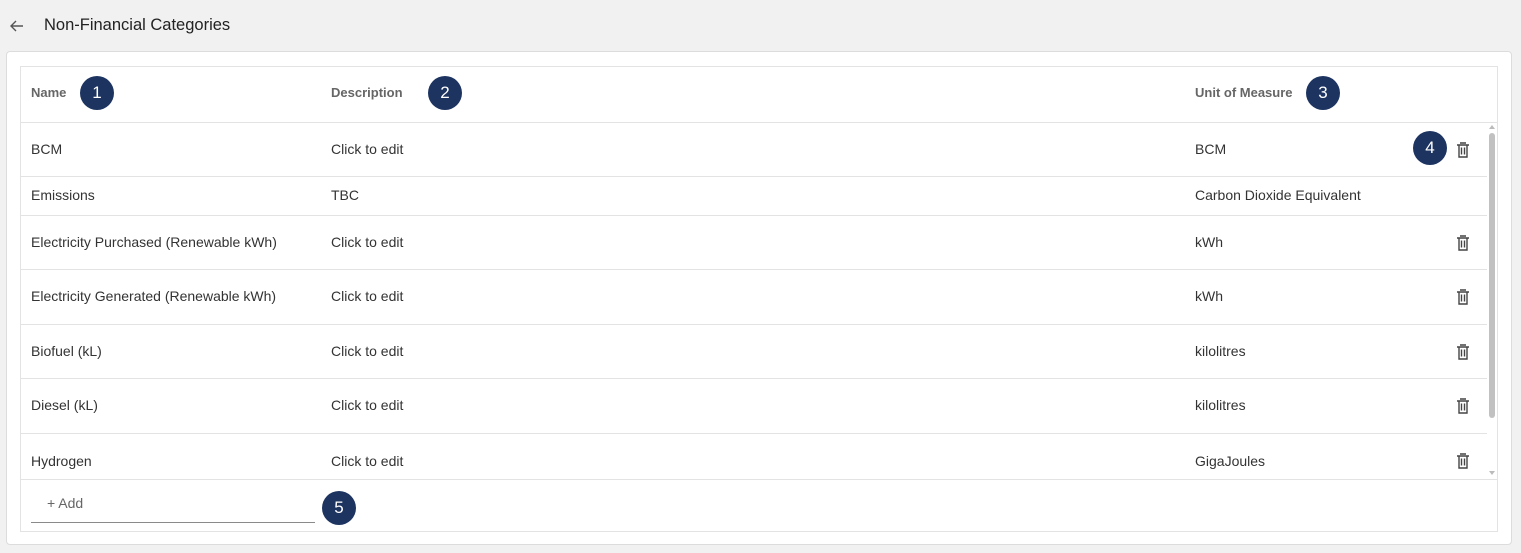 The height and width of the screenshot is (553, 1521). What do you see at coordinates (754, 150) in the screenshot?
I see `table-row: BCM Click to edit BCM` at bounding box center [754, 150].